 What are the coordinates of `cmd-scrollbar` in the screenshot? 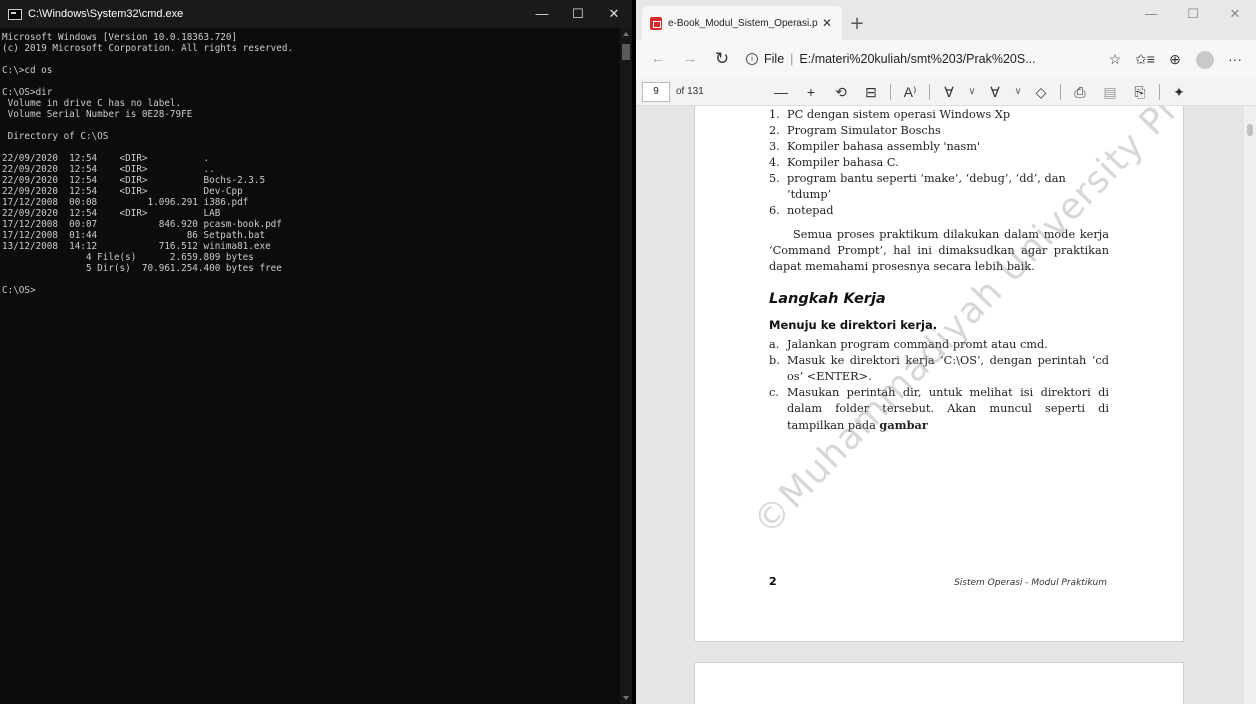 It's located at (626, 366).